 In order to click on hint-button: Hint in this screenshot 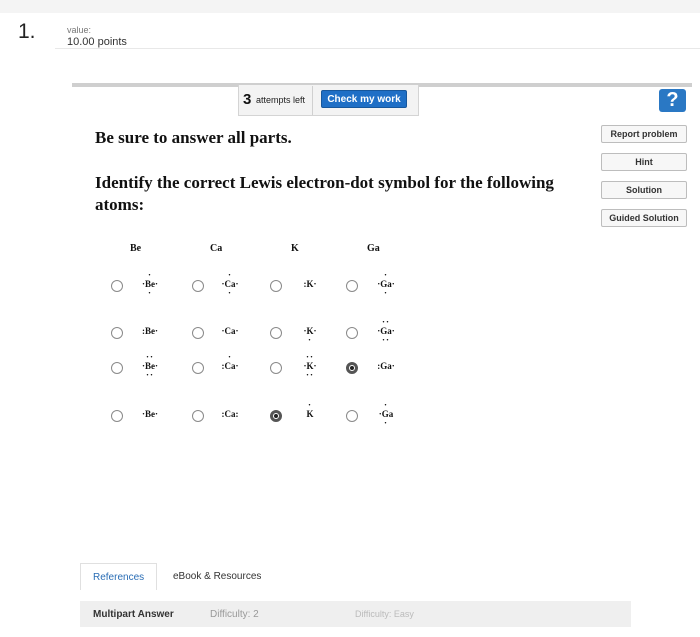, I will do `click(644, 162)`.